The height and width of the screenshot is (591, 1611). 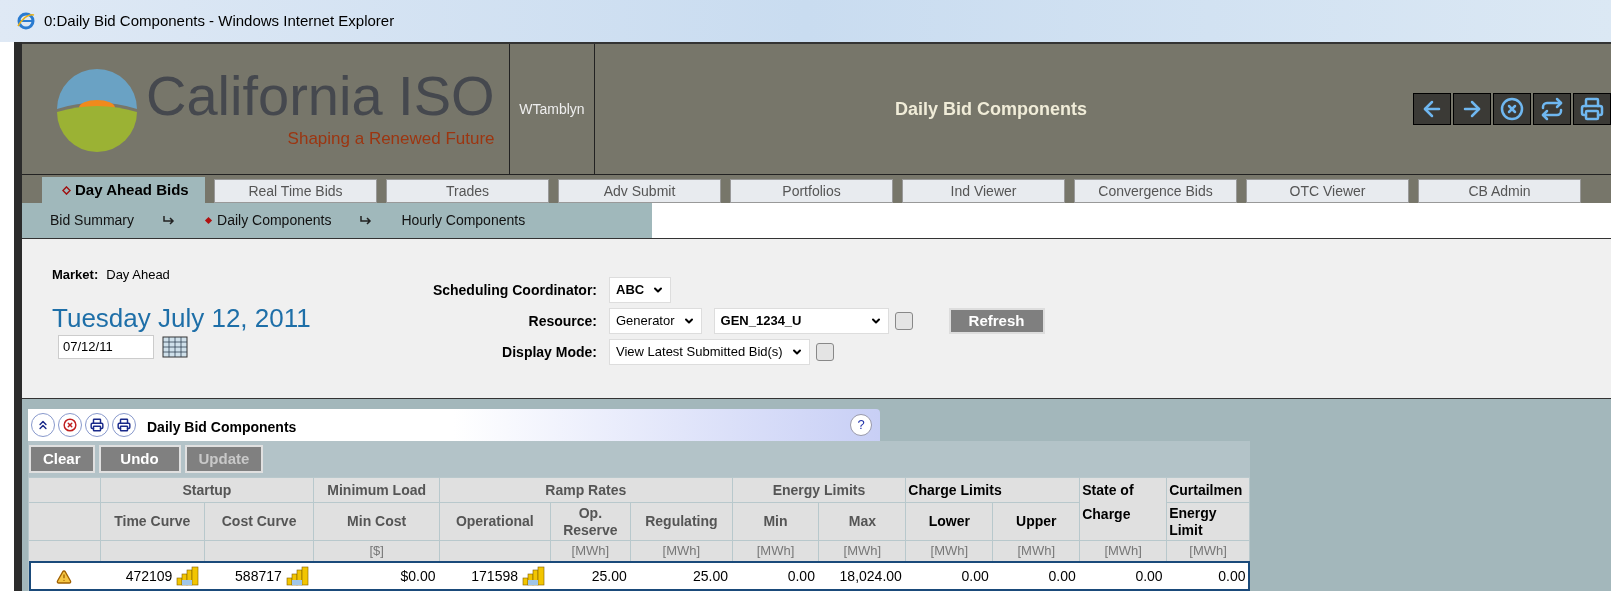 What do you see at coordinates (463, 220) in the screenshot?
I see `sub-nav-link: Hourly Components` at bounding box center [463, 220].